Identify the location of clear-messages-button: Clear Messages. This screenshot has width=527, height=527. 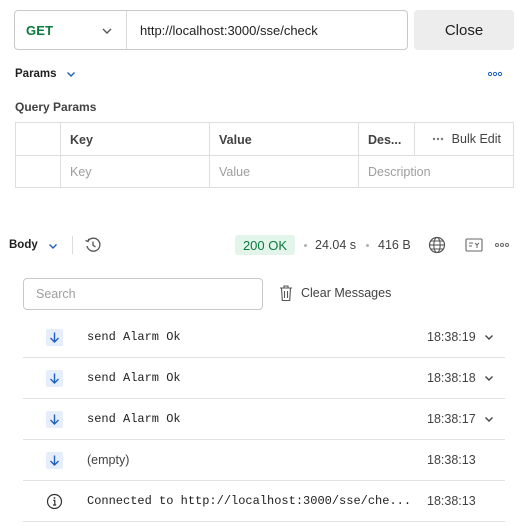
(335, 293).